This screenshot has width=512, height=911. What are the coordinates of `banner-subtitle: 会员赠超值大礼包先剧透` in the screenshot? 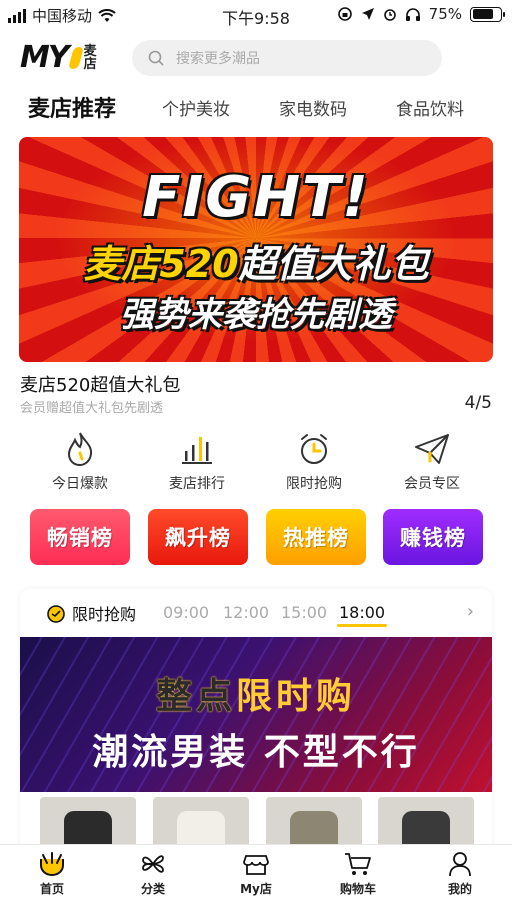 It's located at (92, 408).